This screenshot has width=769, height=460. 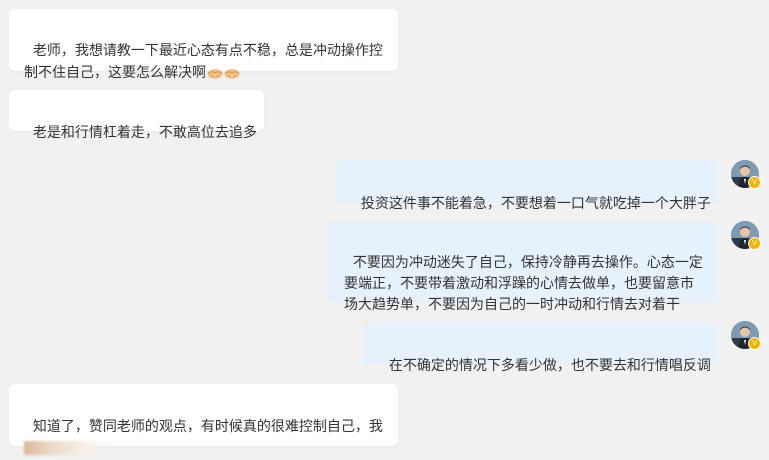 I want to click on message-text: 投资这件事不能着急，不要想着一口气就吃掉一个大胖子, so click(x=535, y=204).